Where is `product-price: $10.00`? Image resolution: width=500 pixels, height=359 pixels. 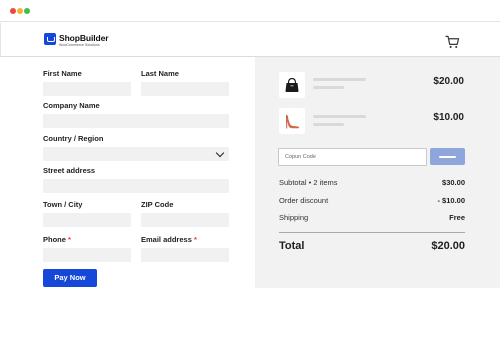 product-price: $10.00 is located at coordinates (448, 117).